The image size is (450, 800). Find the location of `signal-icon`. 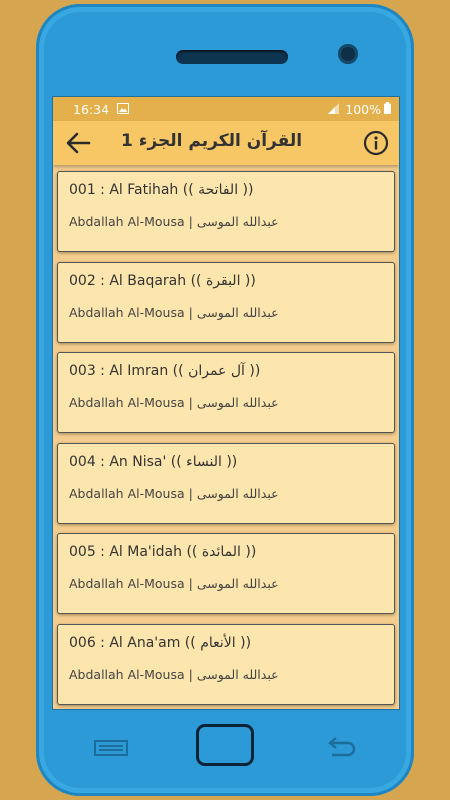

signal-icon is located at coordinates (334, 109).